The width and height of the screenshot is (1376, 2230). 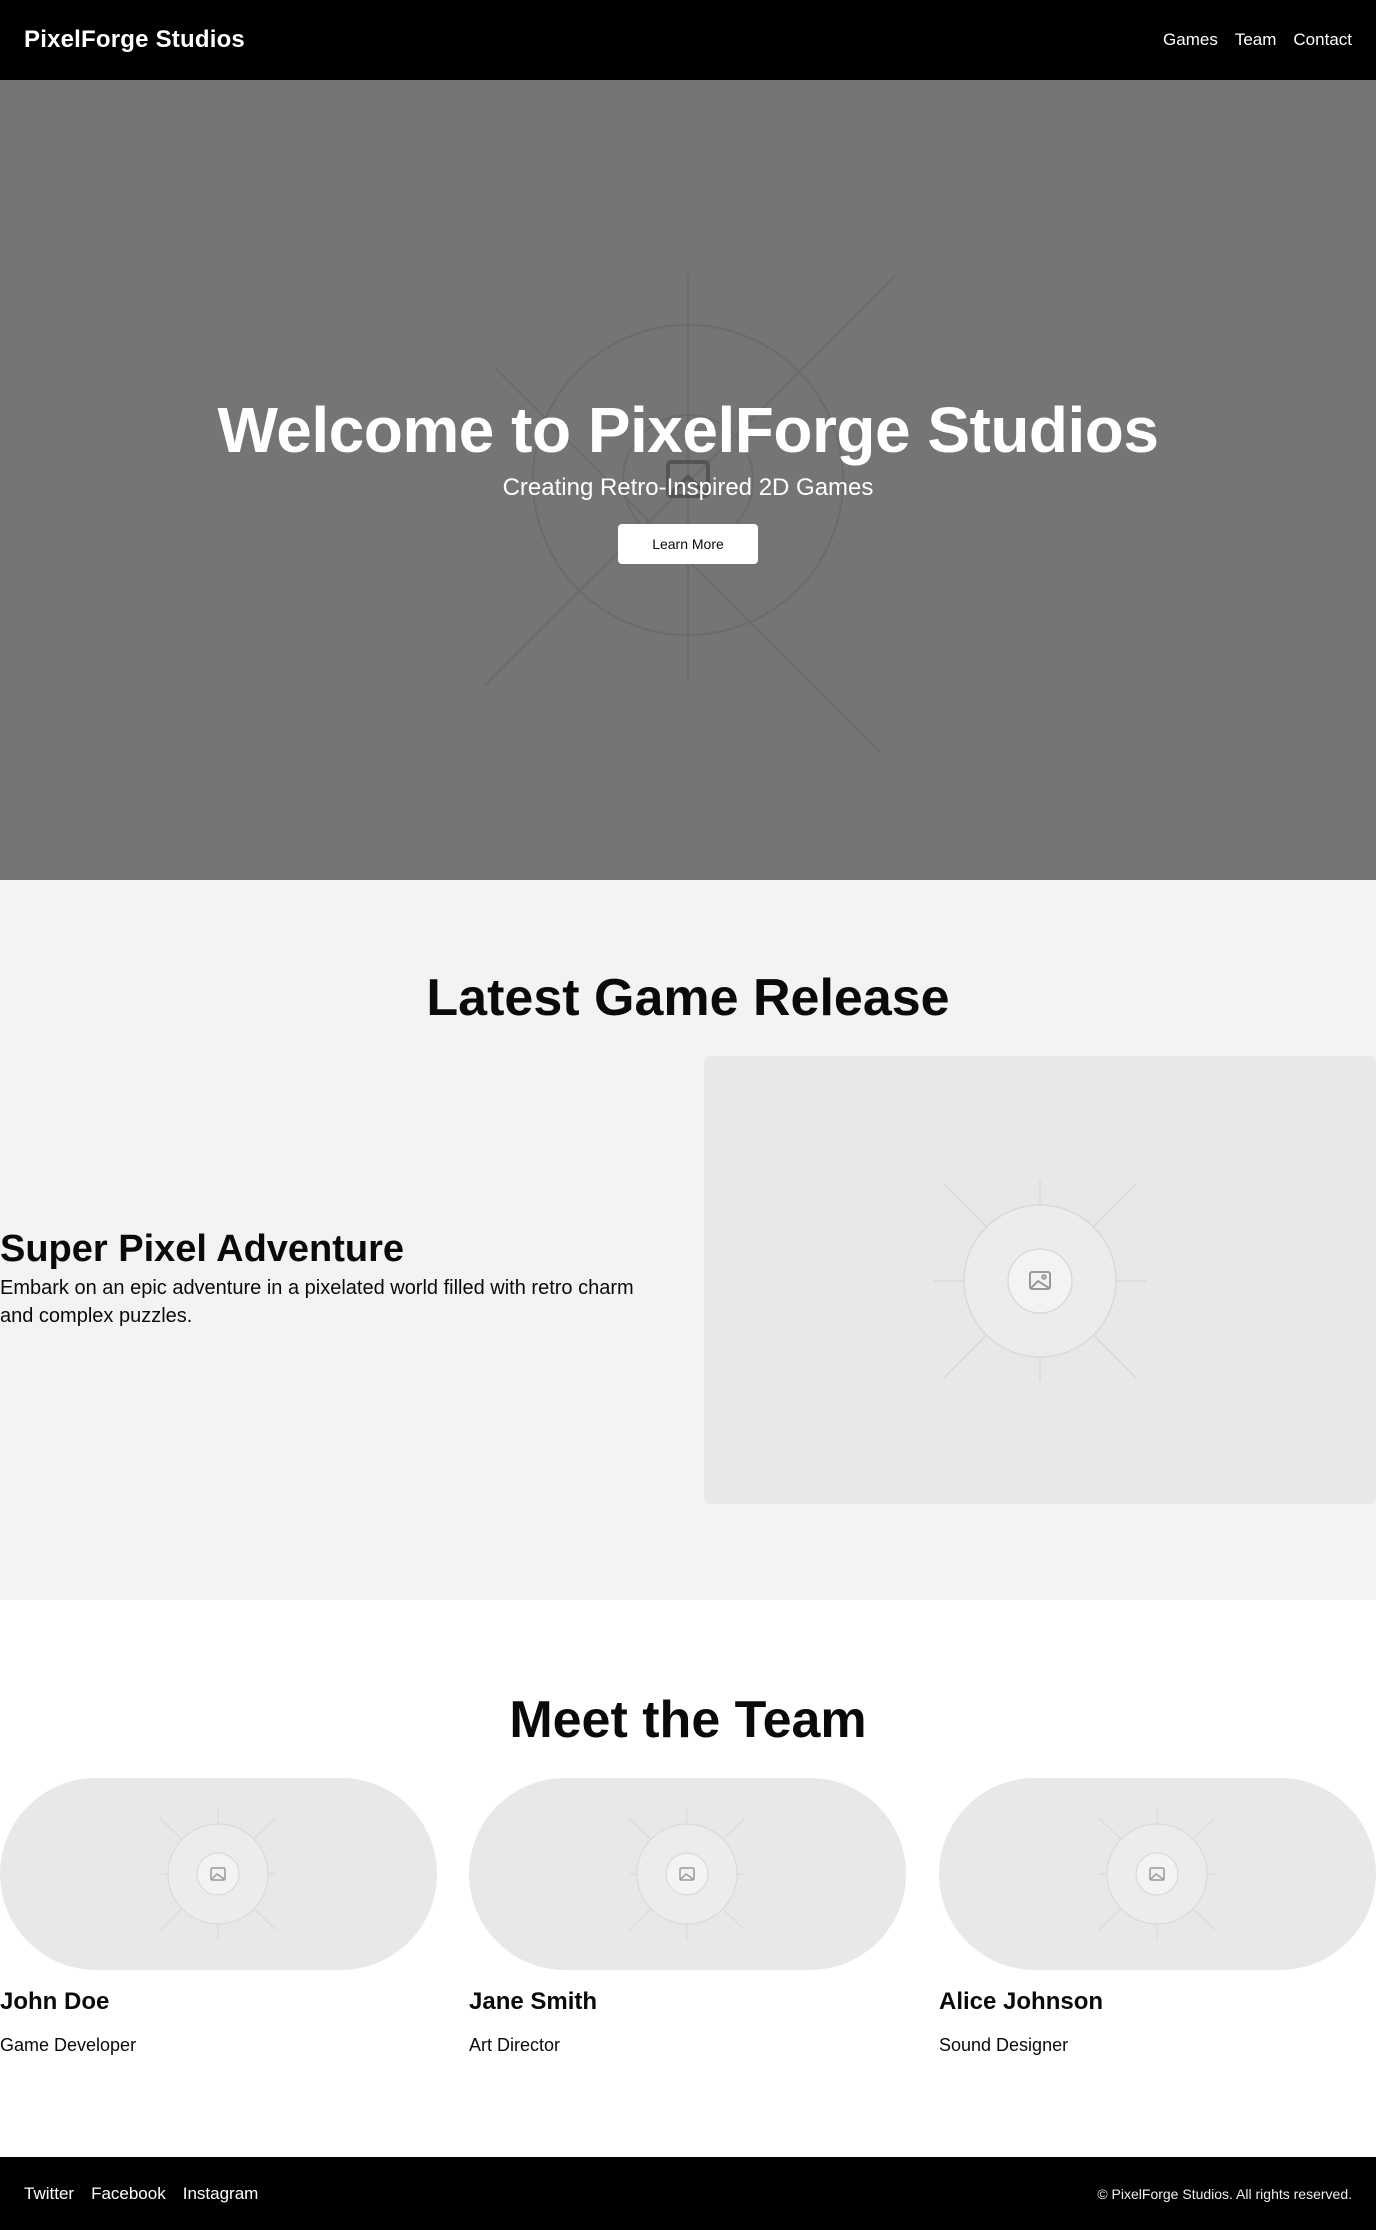 What do you see at coordinates (533, 2001) in the screenshot?
I see `member-name: Jane Smith` at bounding box center [533, 2001].